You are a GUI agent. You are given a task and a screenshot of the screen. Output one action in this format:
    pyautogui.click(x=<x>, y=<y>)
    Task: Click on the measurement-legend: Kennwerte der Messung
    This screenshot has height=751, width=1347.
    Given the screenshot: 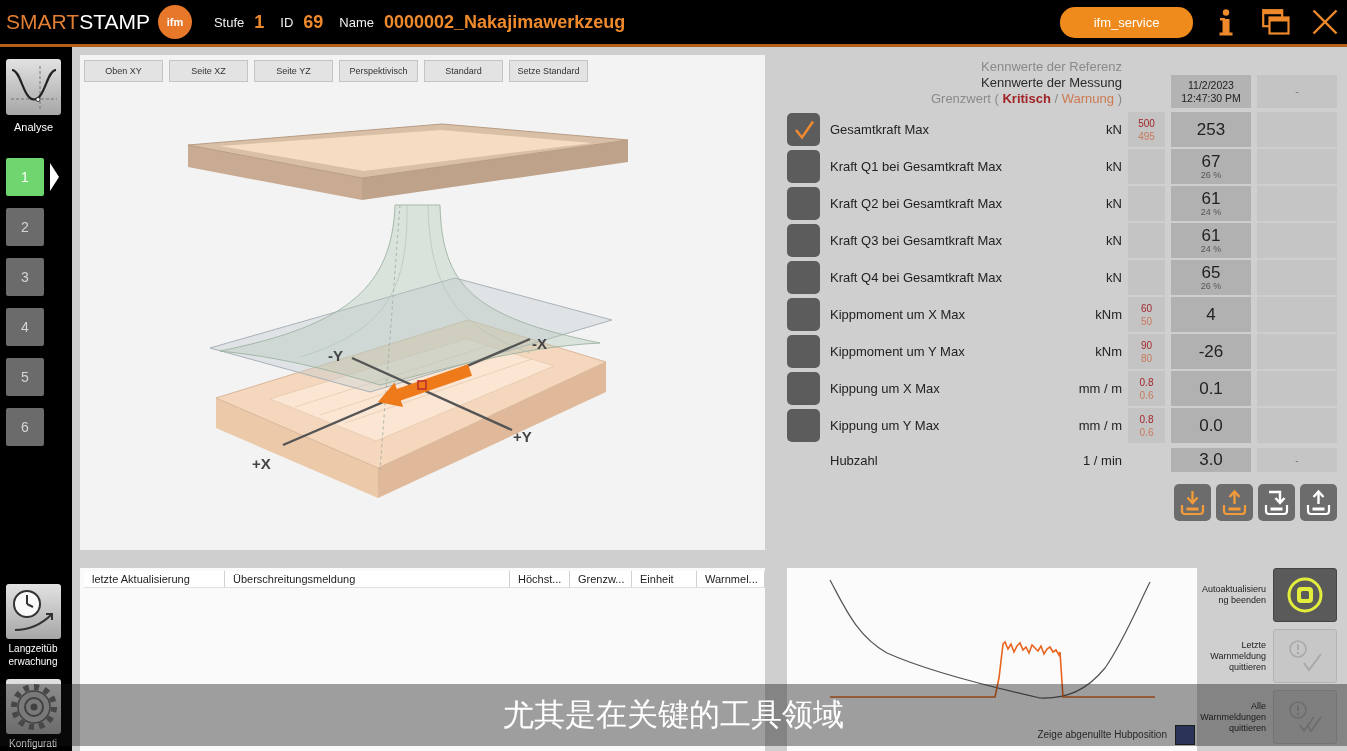 What is the action you would take?
    pyautogui.click(x=1051, y=83)
    